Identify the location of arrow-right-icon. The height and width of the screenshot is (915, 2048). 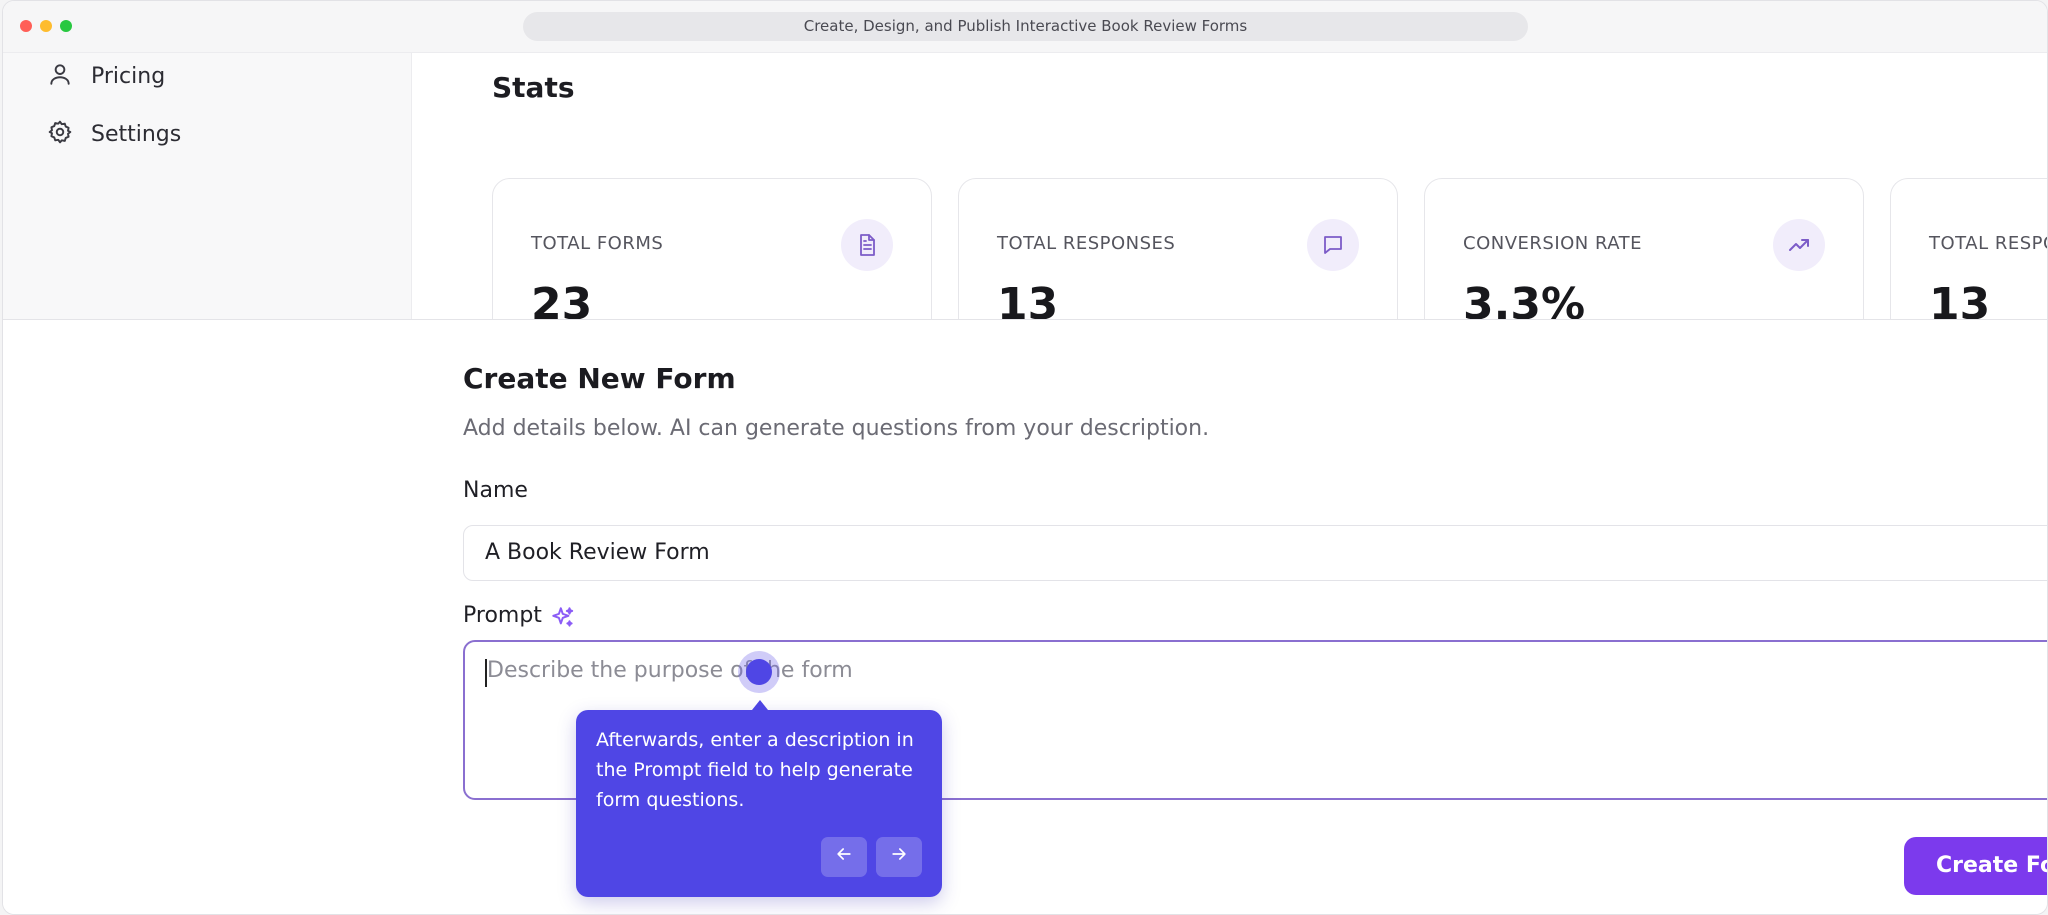
(899, 857).